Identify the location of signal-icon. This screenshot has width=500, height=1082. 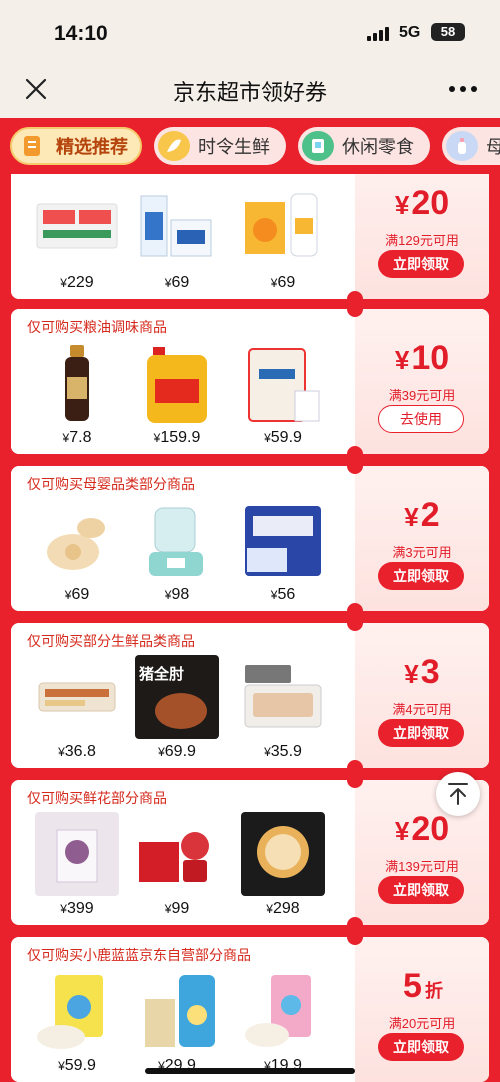
(380, 33).